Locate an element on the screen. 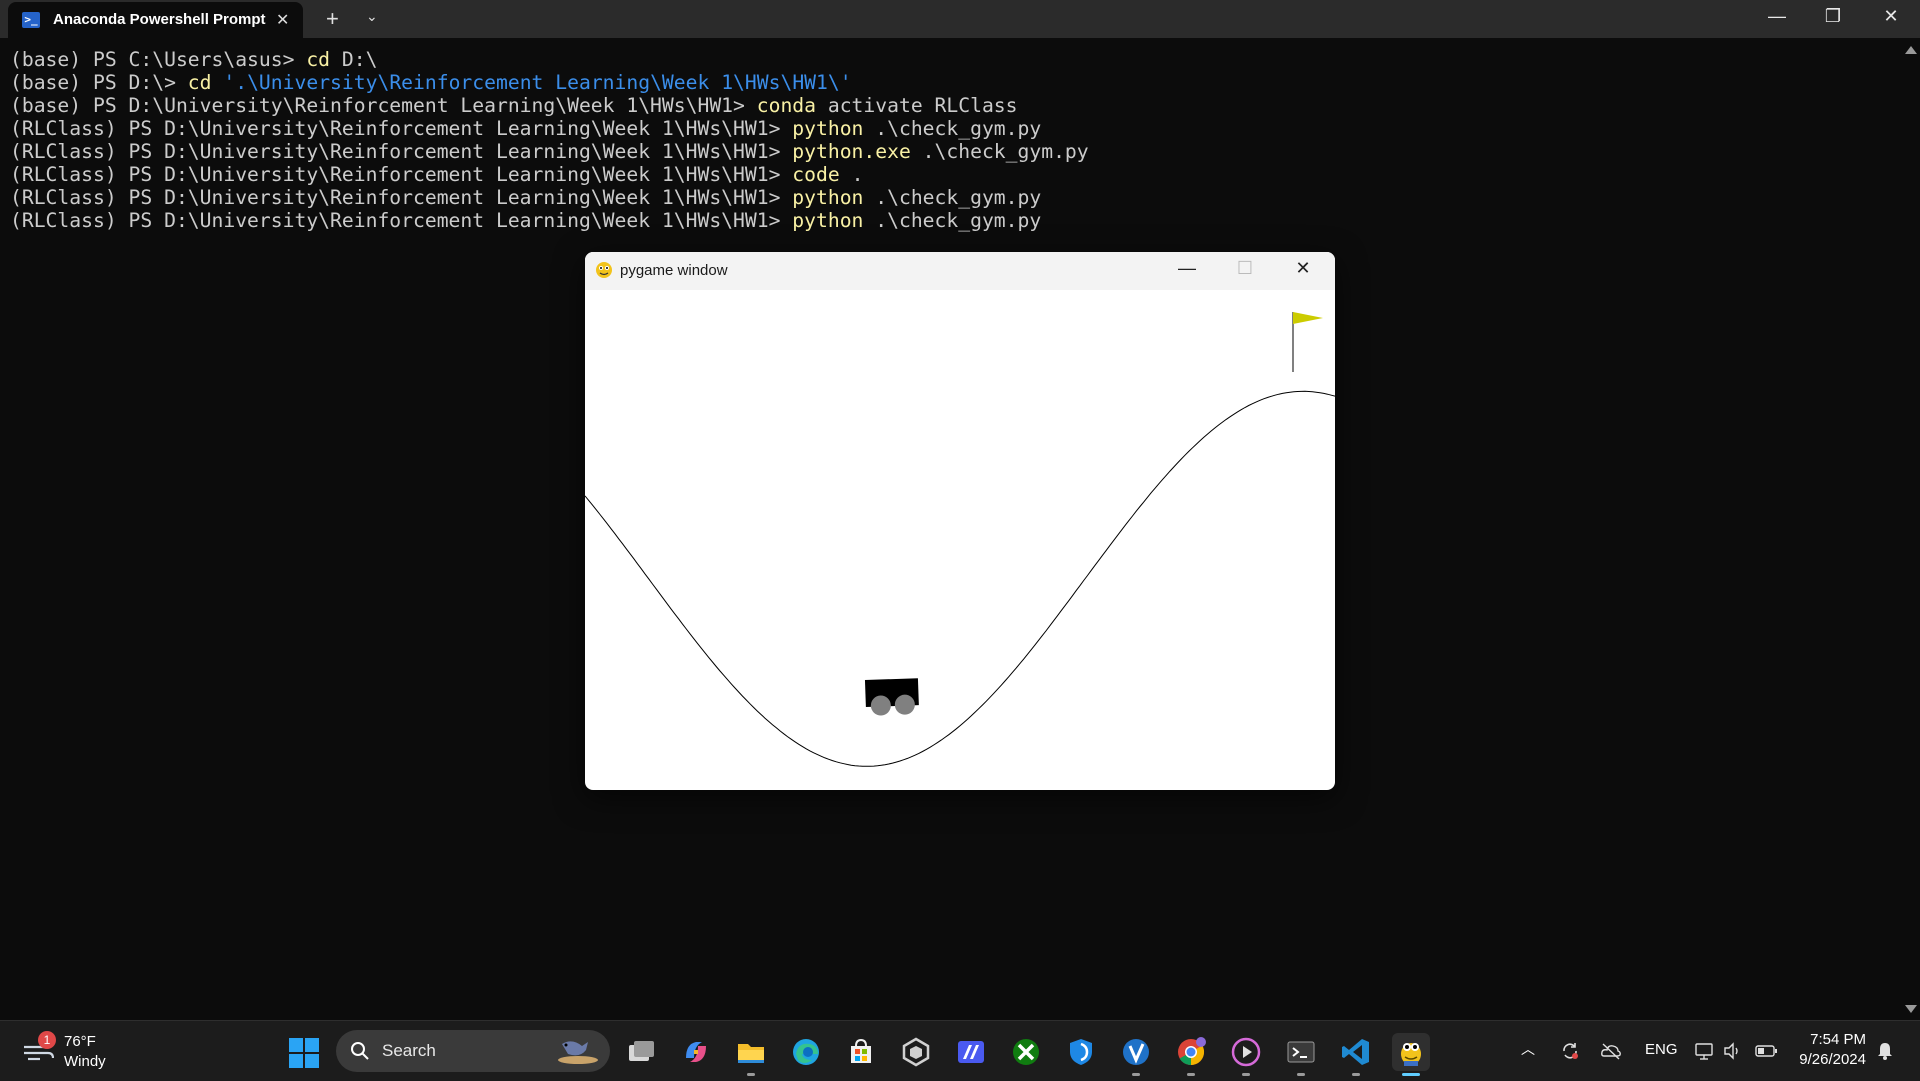 The image size is (1920, 1081). pygame-close-button: ✕ is located at coordinates (1303, 268).